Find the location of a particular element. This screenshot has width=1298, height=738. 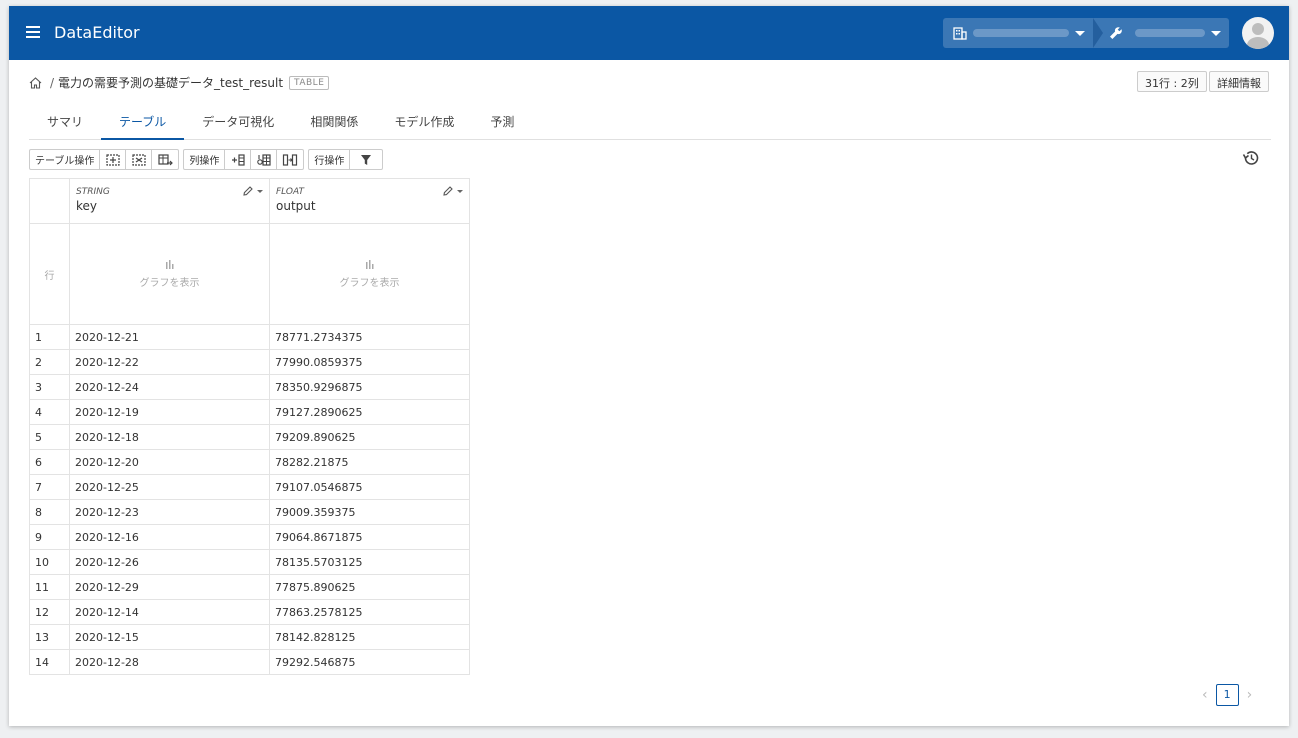

row-column-count-button: 31行 : 2列 is located at coordinates (1172, 81).